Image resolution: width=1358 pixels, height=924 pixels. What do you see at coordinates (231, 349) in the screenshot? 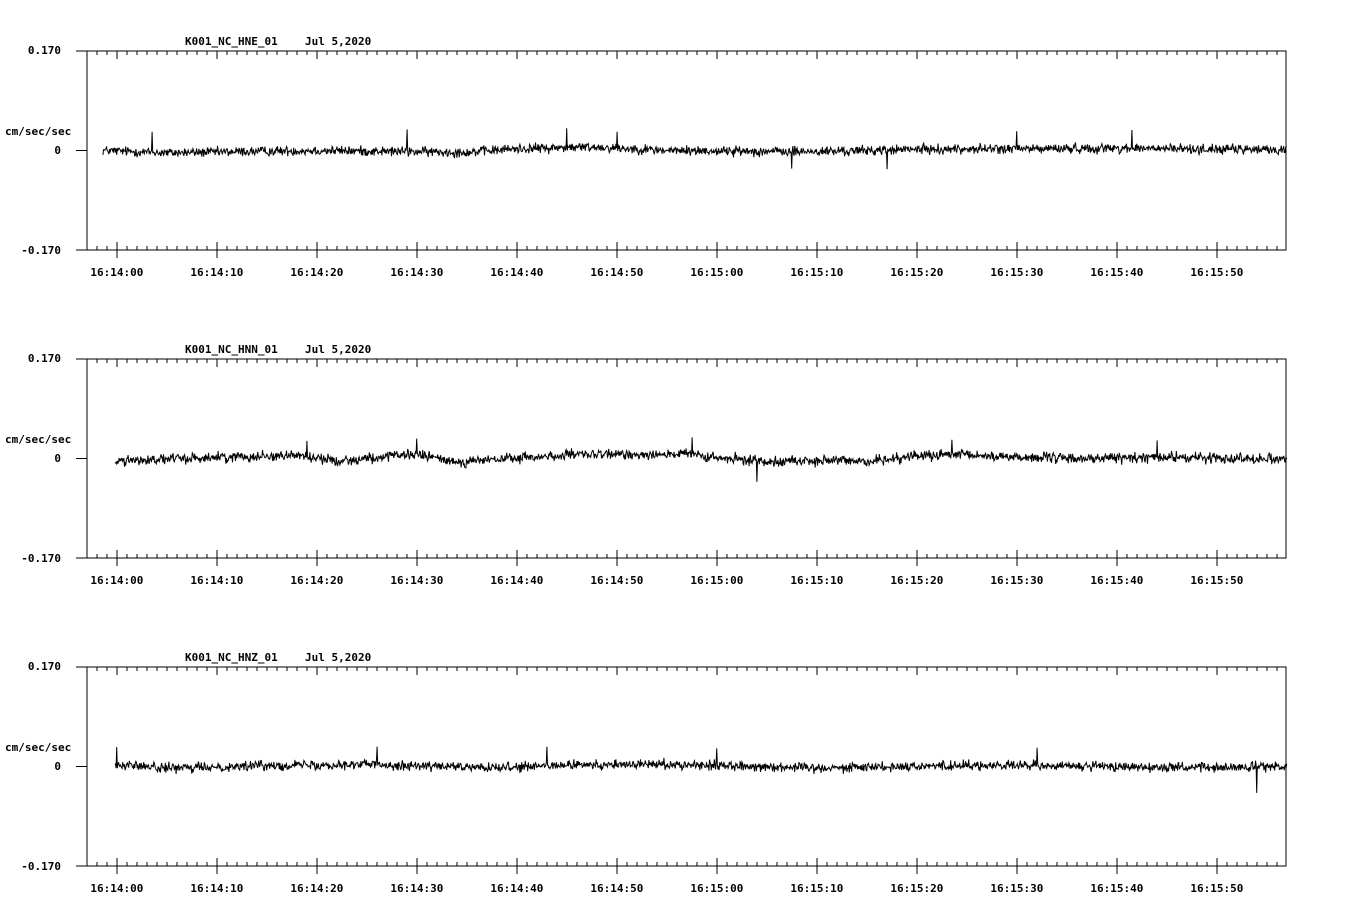
I see `channel-title: K001_NC_HNN_01` at bounding box center [231, 349].